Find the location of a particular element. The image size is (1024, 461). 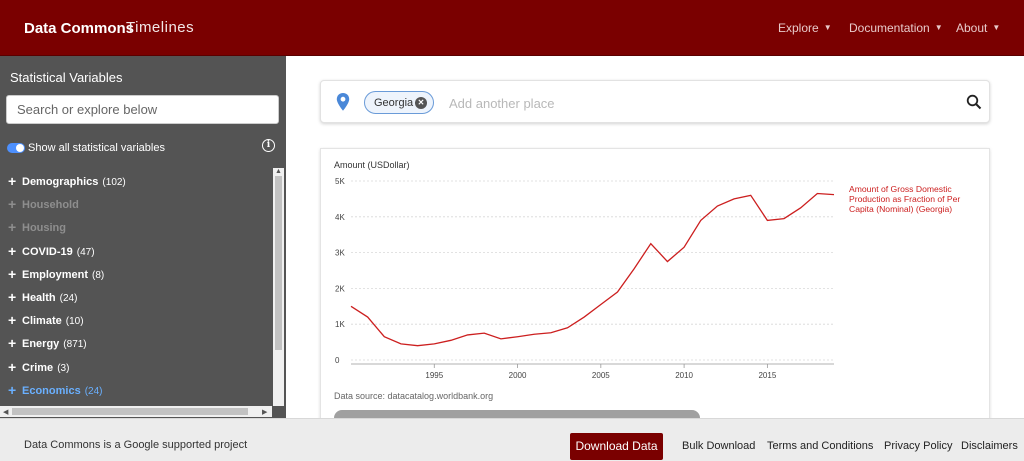

add-place-input is located at coordinates (689, 103).